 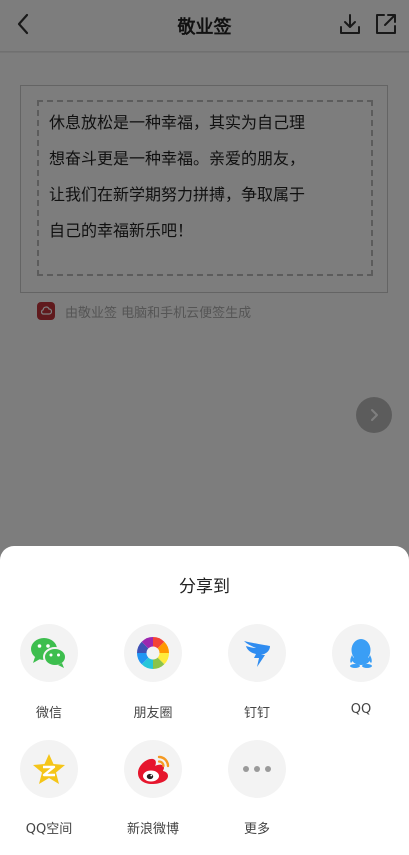 What do you see at coordinates (153, 769) in the screenshot?
I see `weibo-icon` at bounding box center [153, 769].